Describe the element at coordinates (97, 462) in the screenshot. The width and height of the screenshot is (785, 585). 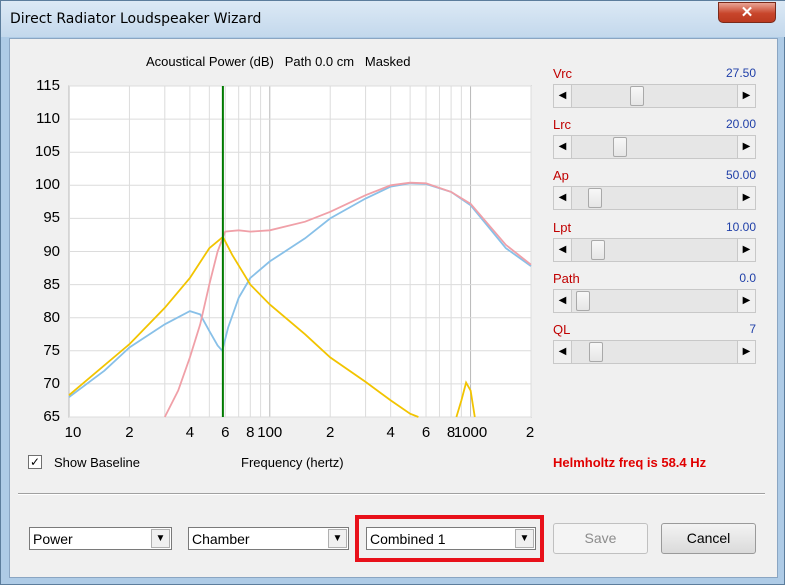
I see `show-baseline-label: Show Baseline` at that location.